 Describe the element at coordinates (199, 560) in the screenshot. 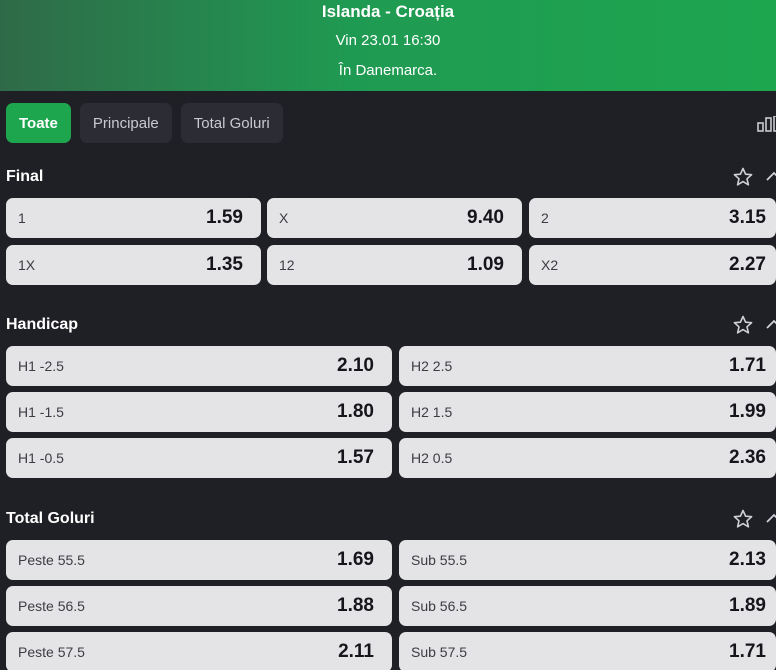

I see `odd-button-total-peste-55-5: Peste 55.5 1.69` at that location.